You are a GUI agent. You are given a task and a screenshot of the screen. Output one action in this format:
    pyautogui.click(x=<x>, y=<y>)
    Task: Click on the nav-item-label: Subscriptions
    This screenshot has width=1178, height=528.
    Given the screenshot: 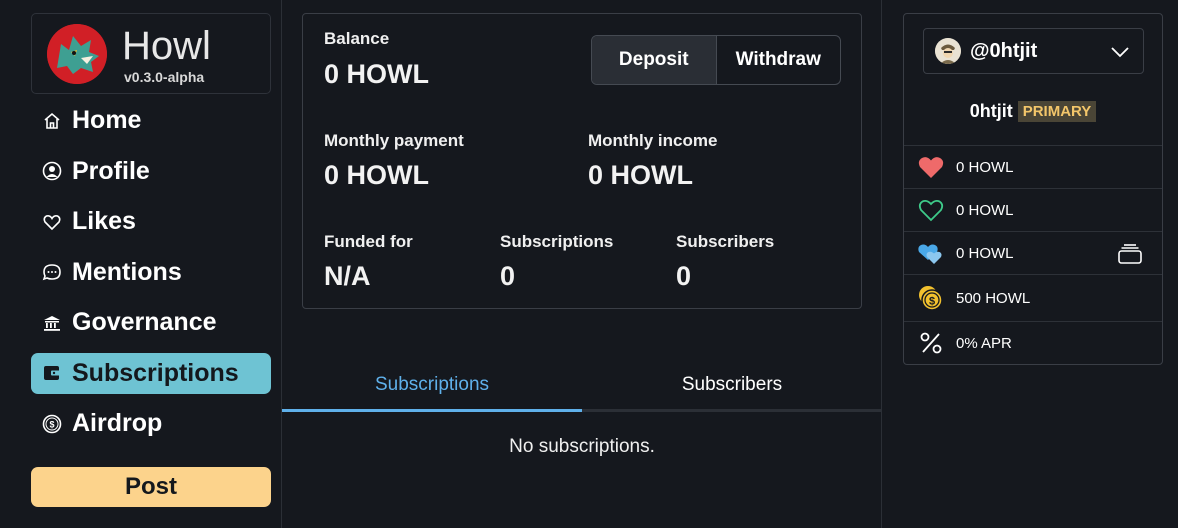 What is the action you would take?
    pyautogui.click(x=155, y=372)
    